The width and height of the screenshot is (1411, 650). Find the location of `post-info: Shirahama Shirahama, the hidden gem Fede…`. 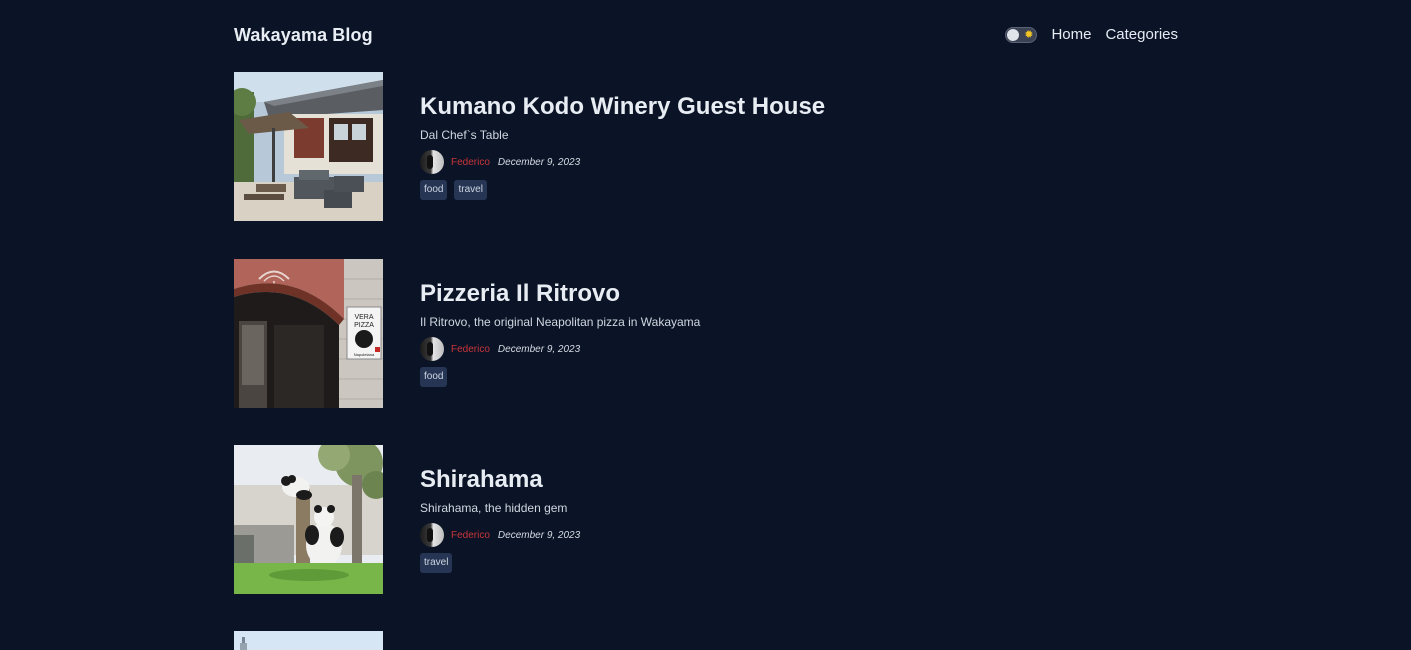

post-info: Shirahama Shirahama, the hidden gem Fede… is located at coordinates (500, 519).